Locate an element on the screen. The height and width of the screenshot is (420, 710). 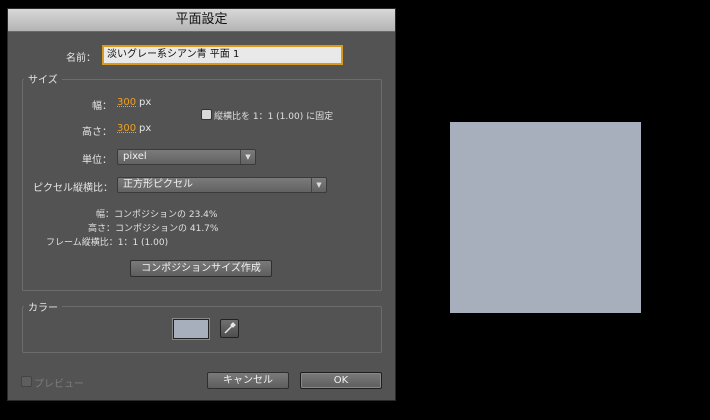
height-value: 300 is located at coordinates (126, 128).